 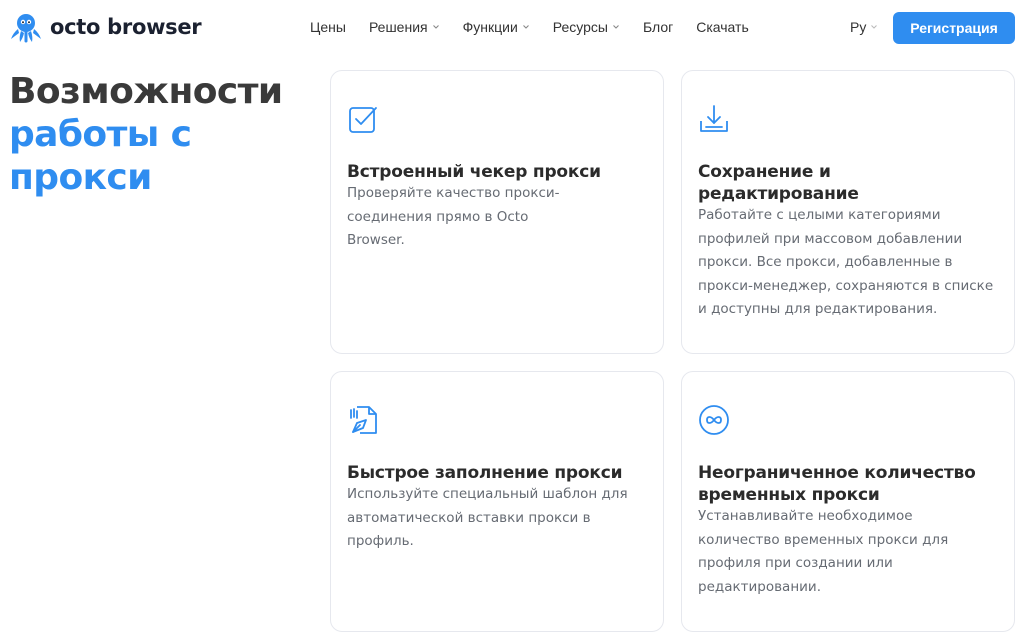 I want to click on nav-item-resources: Ресурсы, so click(x=586, y=27).